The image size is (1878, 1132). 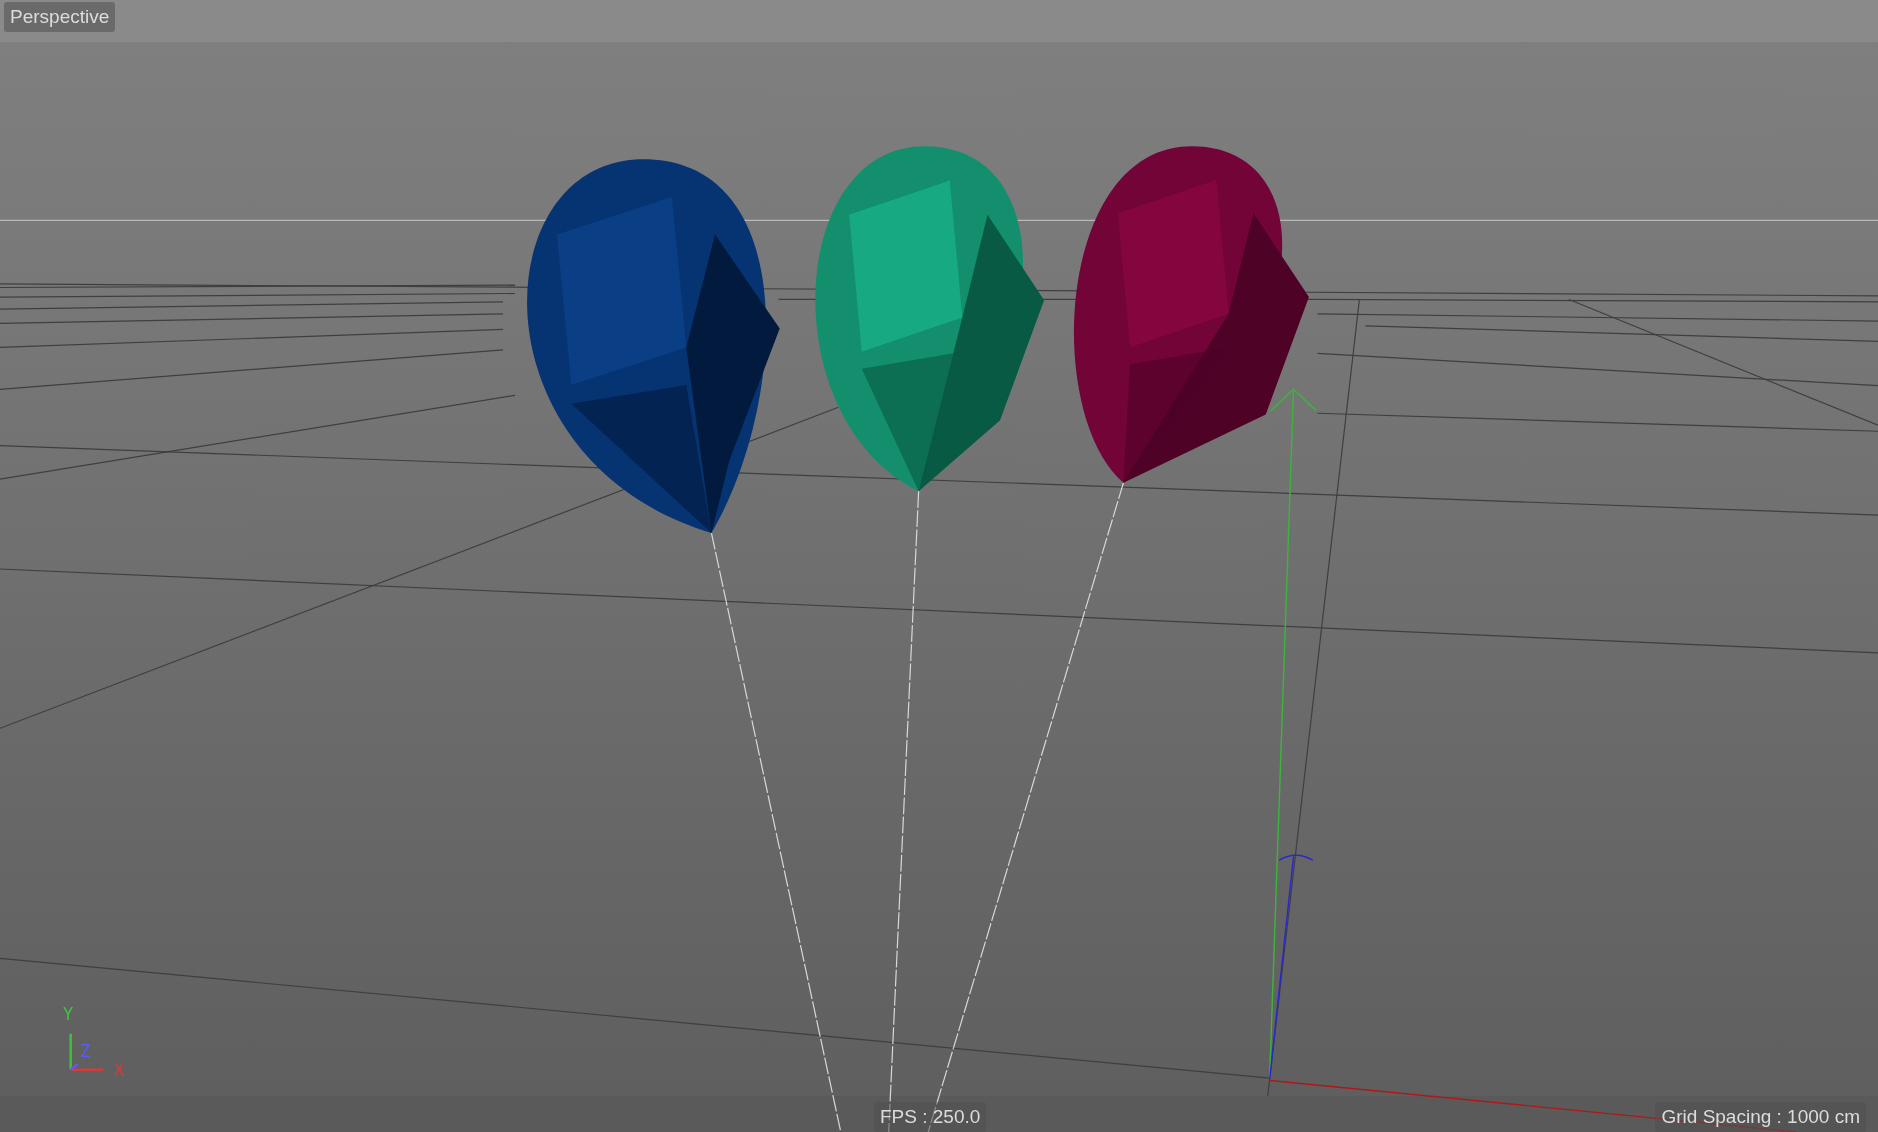 What do you see at coordinates (930, 1117) in the screenshot?
I see `fps-readout: FPS : 250.0` at bounding box center [930, 1117].